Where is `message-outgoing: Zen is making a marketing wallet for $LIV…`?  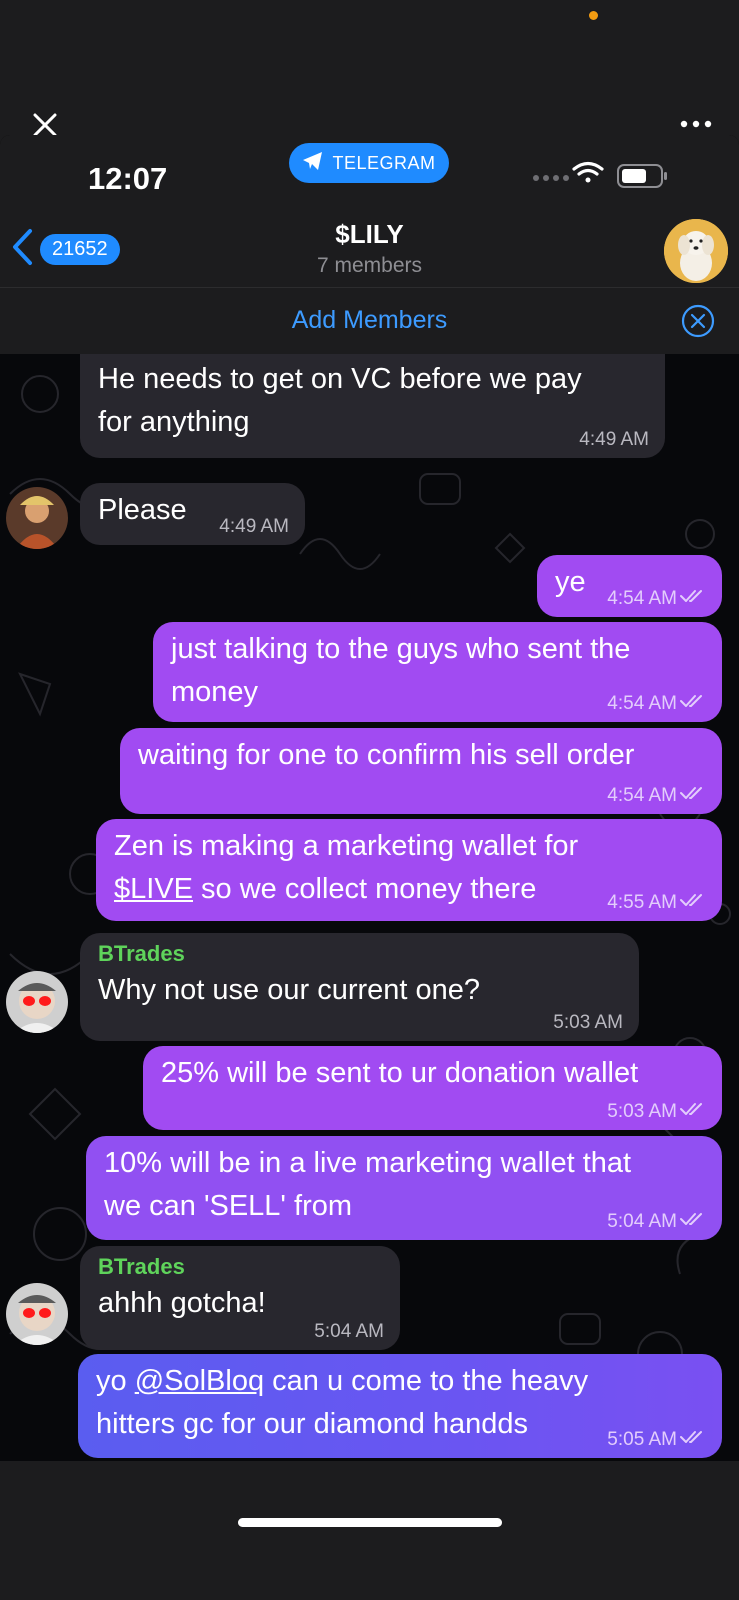 message-outgoing: Zen is making a marketing wallet for $LIV… is located at coordinates (409, 870).